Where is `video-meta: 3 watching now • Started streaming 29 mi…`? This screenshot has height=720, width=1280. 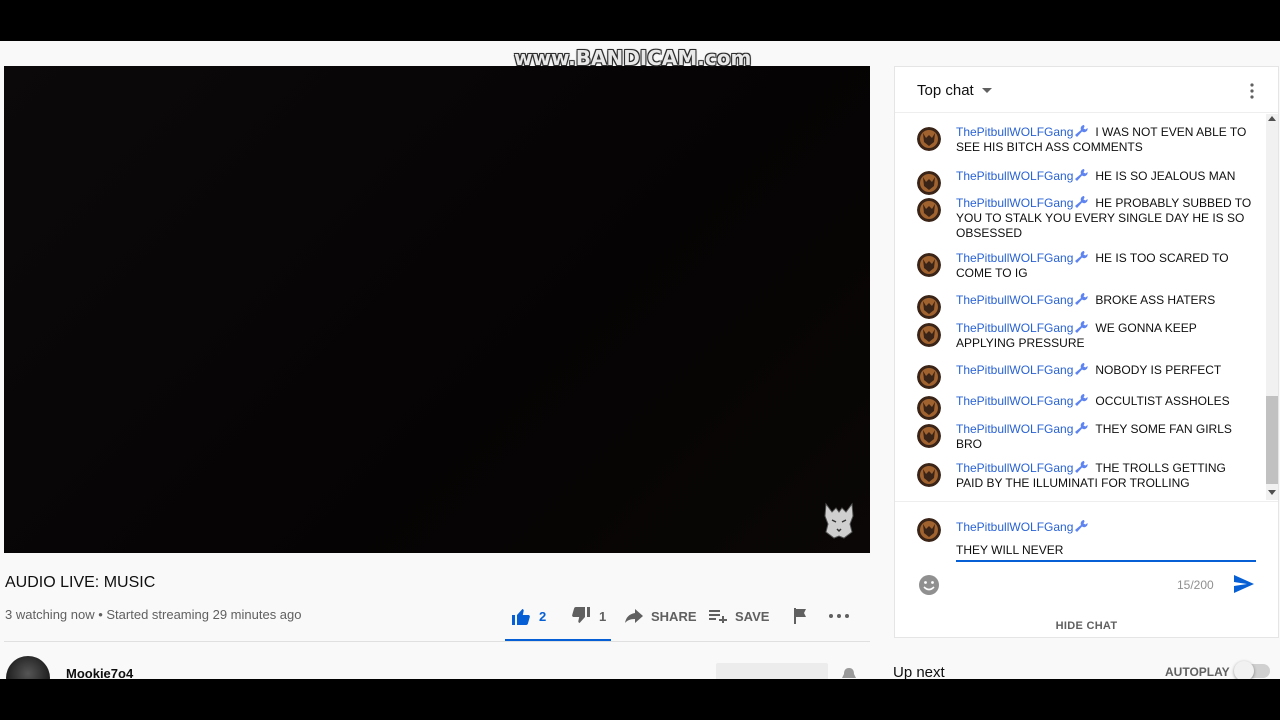
video-meta: 3 watching now • Started streaming 29 mi… is located at coordinates (153, 614).